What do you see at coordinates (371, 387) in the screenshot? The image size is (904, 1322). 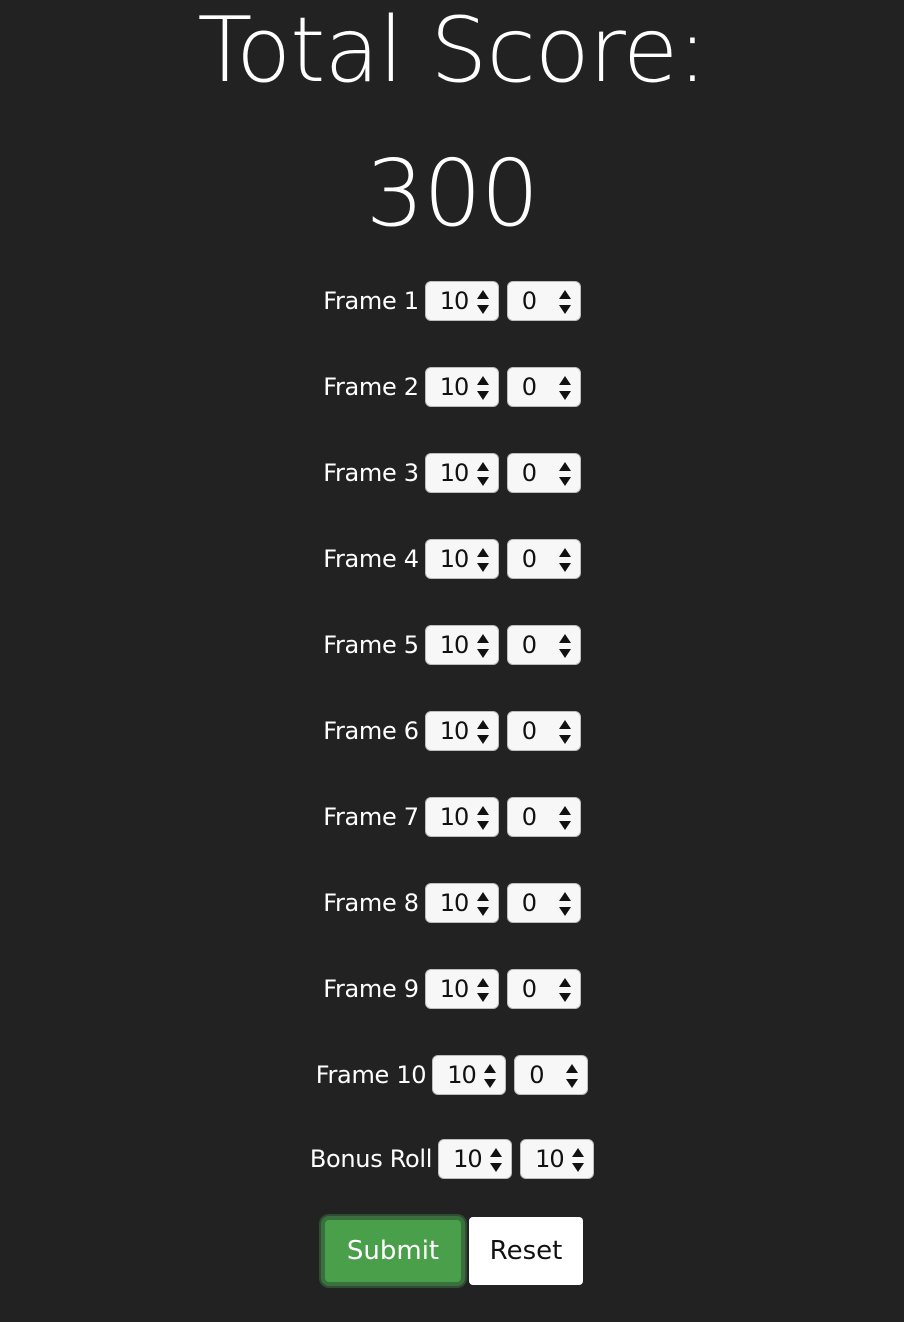 I see `frame-label: Frame 2` at bounding box center [371, 387].